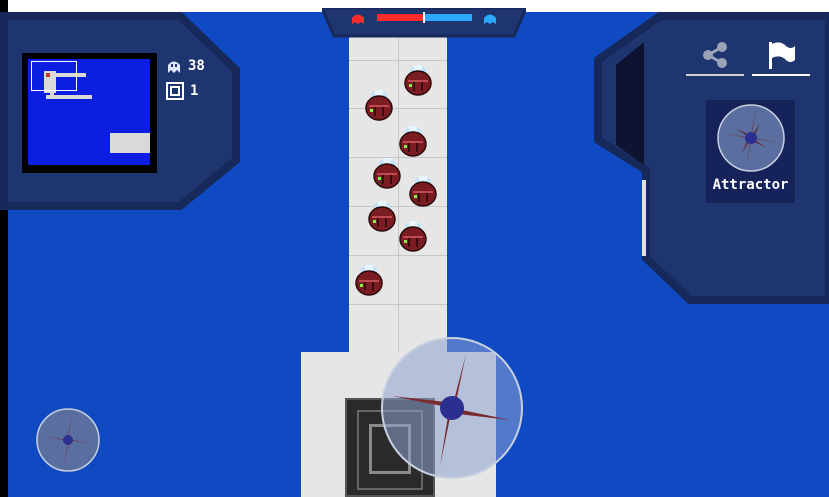 The image size is (829, 497). Describe the element at coordinates (424, 17) in the screenshot. I see `health-divider` at that location.